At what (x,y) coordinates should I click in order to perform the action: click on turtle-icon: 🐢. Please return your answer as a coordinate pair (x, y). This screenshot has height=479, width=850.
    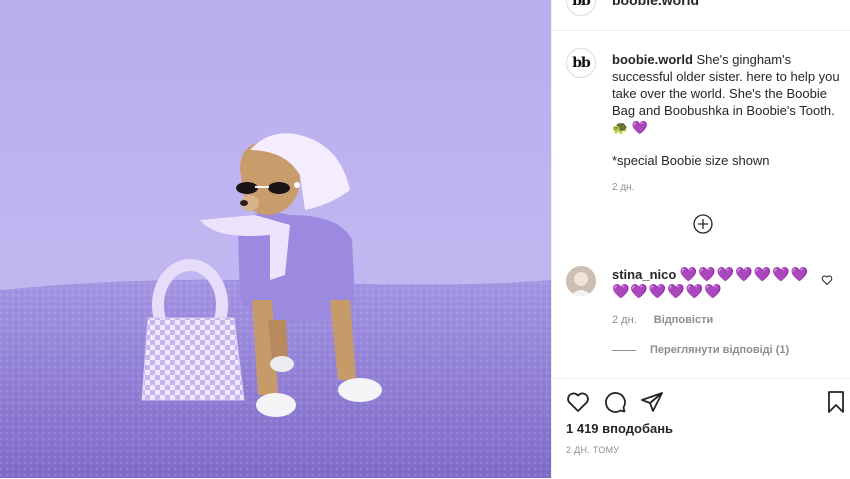
    Looking at the image, I should click on (620, 127).